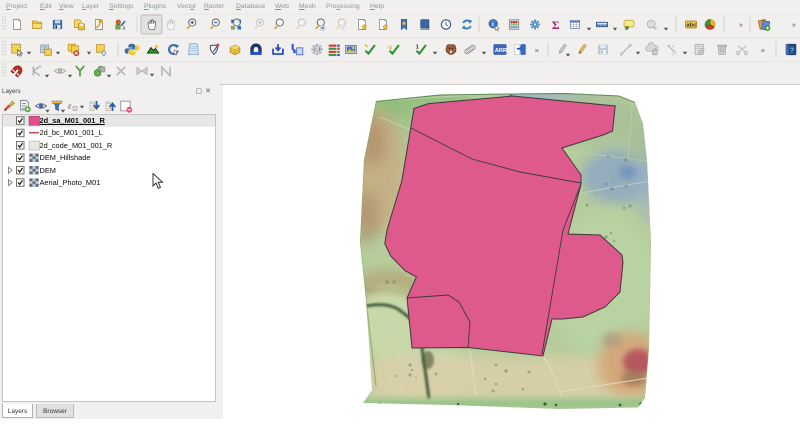 This screenshot has width=800, height=424. Describe the element at coordinates (418, 47) in the screenshot. I see `svg-text: 1` at that location.